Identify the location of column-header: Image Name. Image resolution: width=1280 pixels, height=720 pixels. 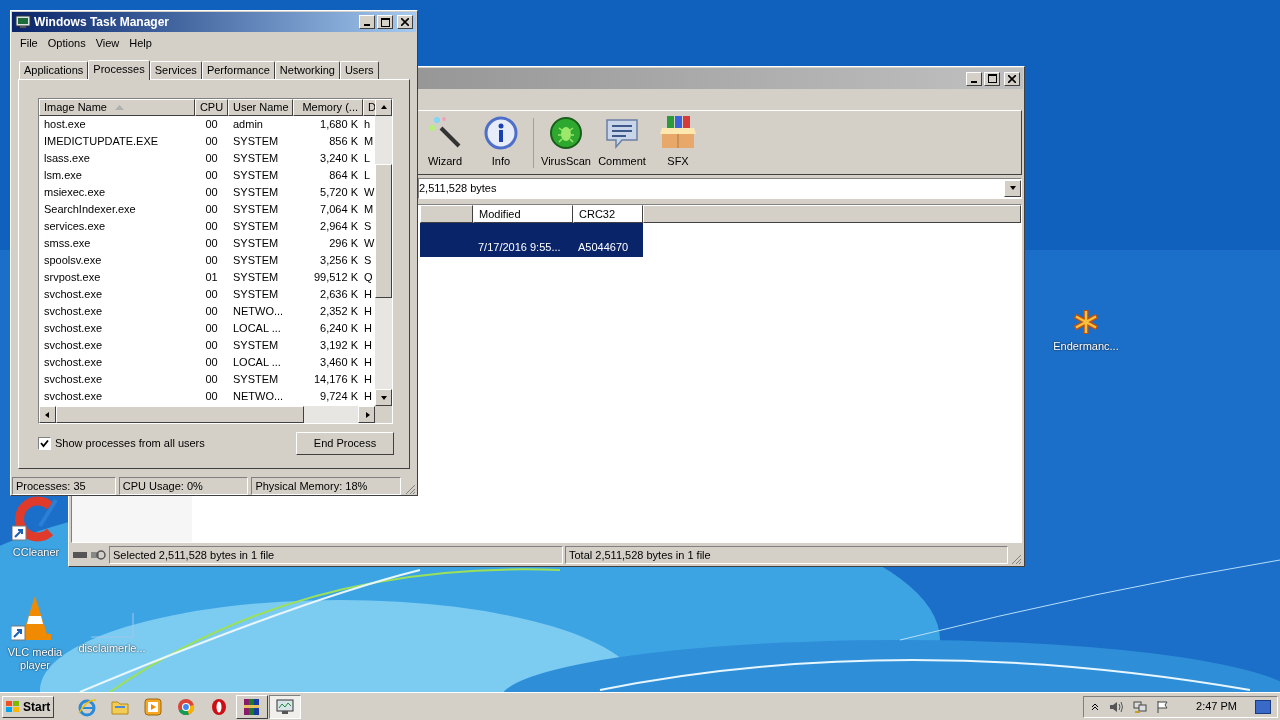
(117, 107).